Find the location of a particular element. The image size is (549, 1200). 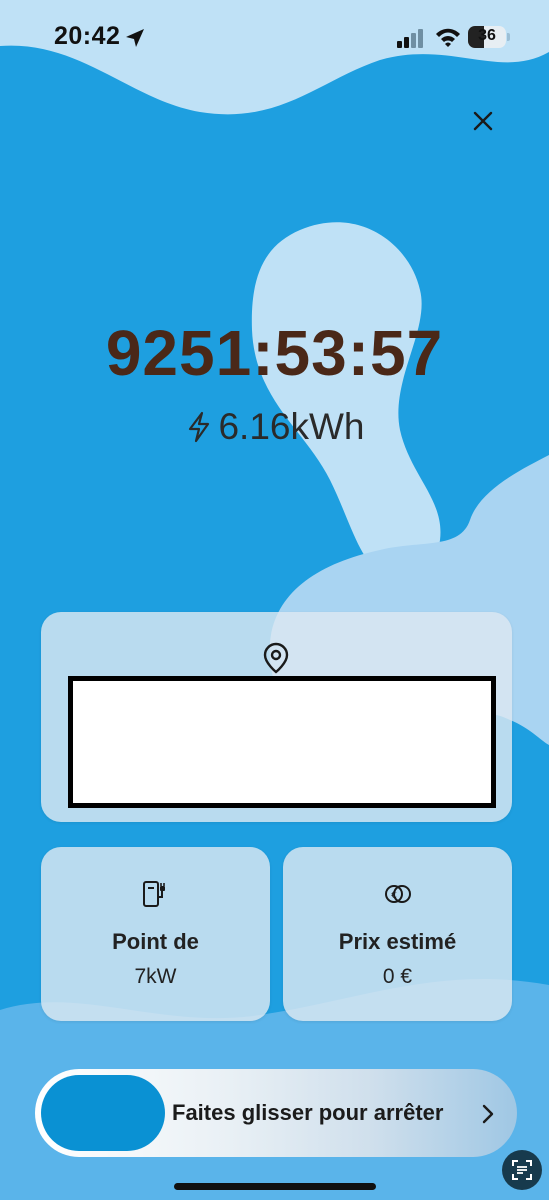

energy-delivered: 6.16kWh is located at coordinates (274, 426).